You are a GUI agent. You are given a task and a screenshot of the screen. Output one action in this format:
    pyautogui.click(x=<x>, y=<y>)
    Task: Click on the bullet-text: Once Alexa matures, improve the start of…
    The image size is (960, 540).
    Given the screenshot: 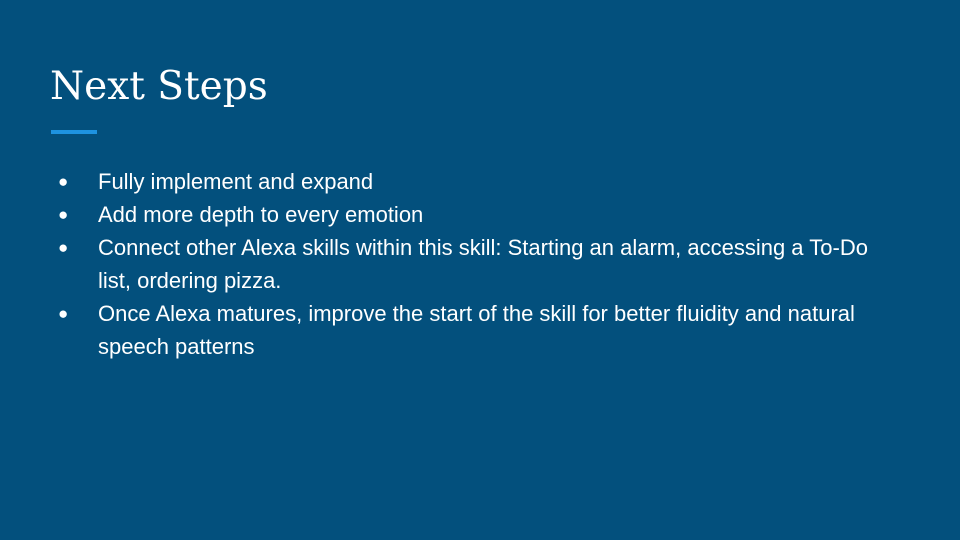 What is the action you would take?
    pyautogui.click(x=476, y=330)
    